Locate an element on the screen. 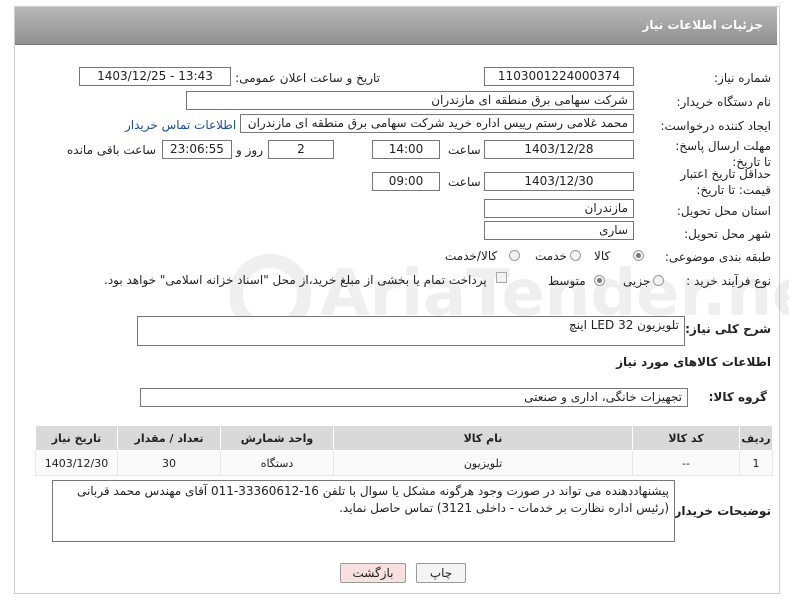 The image size is (789, 598). remaining-time-field: 23:06:55 is located at coordinates (197, 149).